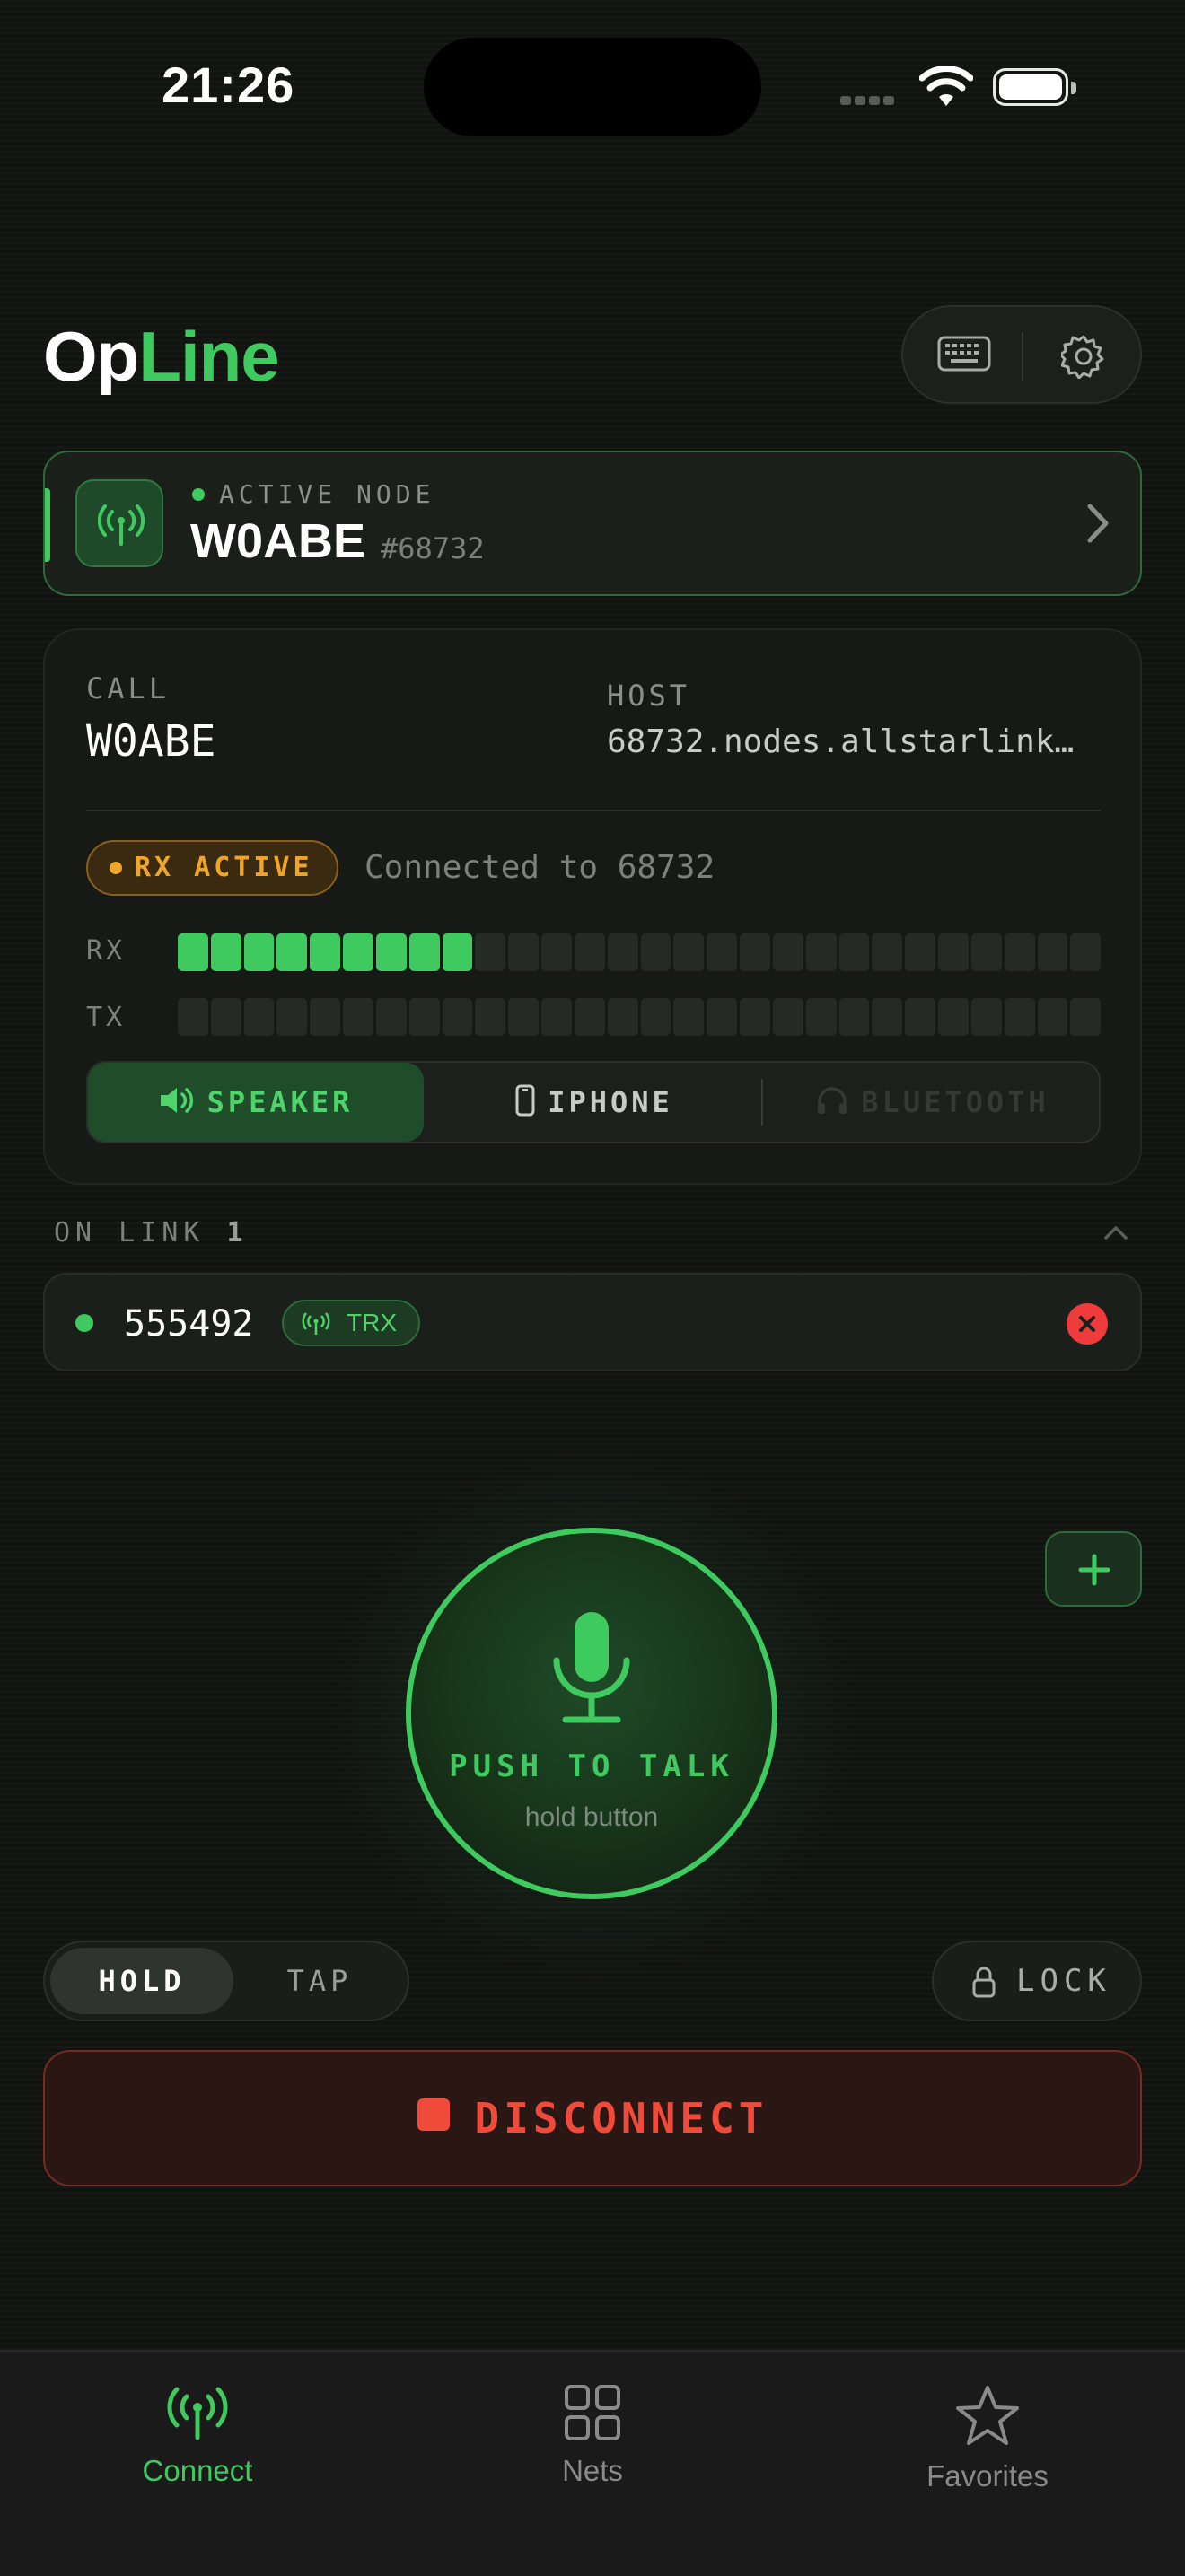  Describe the element at coordinates (197, 2470) in the screenshot. I see `tab-connect-label: Connect` at that location.